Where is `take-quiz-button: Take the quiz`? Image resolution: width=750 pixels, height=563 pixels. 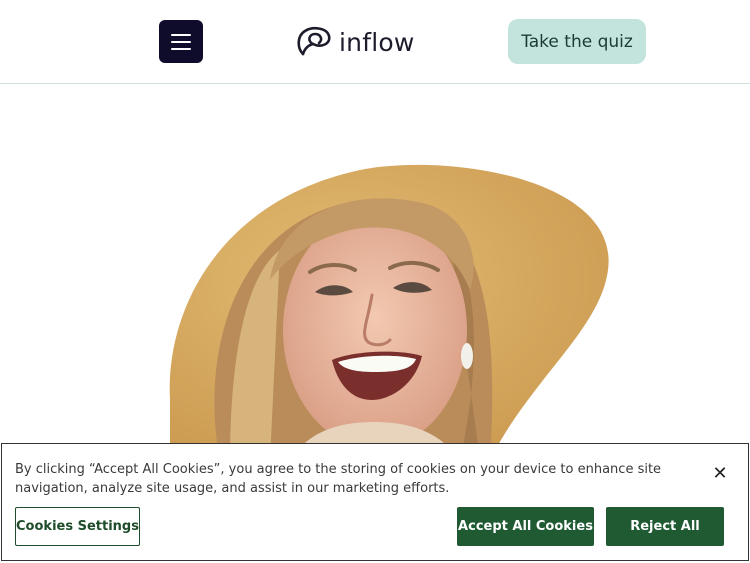
take-quiz-button: Take the quiz is located at coordinates (577, 41).